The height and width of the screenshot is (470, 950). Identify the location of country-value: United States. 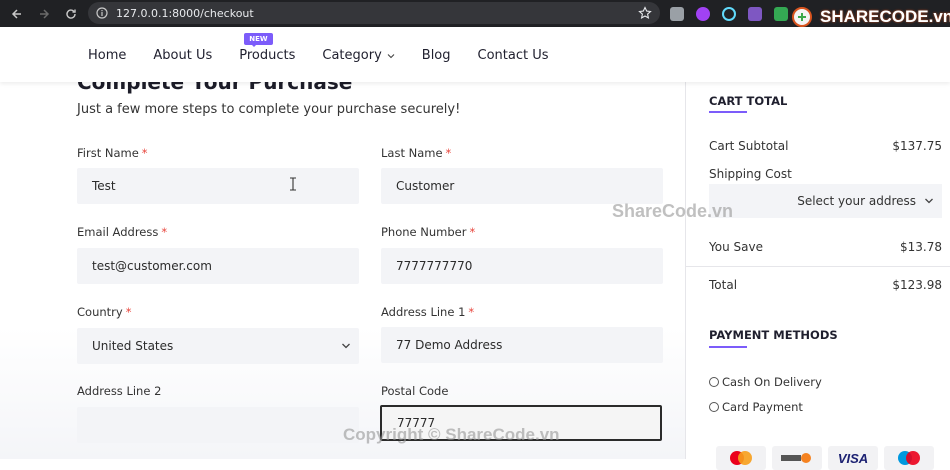
(133, 346).